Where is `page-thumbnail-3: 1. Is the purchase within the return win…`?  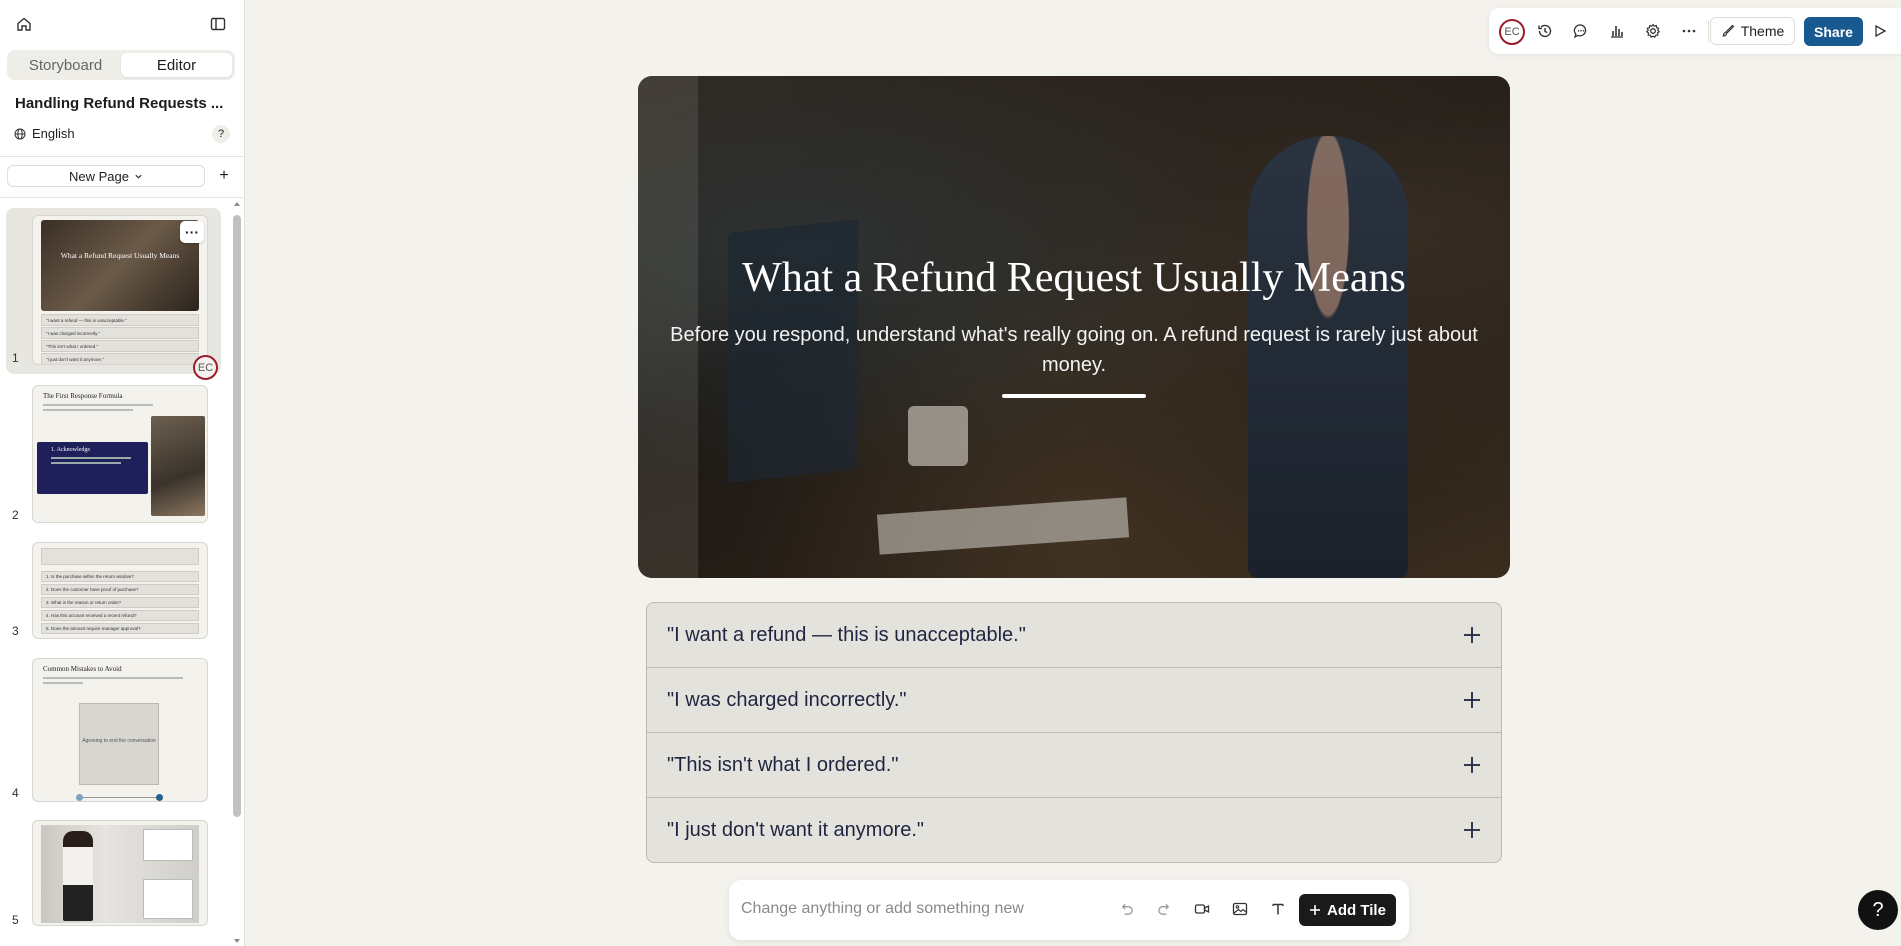
page-thumbnail-3: 1. Is the purchase within the return win… is located at coordinates (120, 590).